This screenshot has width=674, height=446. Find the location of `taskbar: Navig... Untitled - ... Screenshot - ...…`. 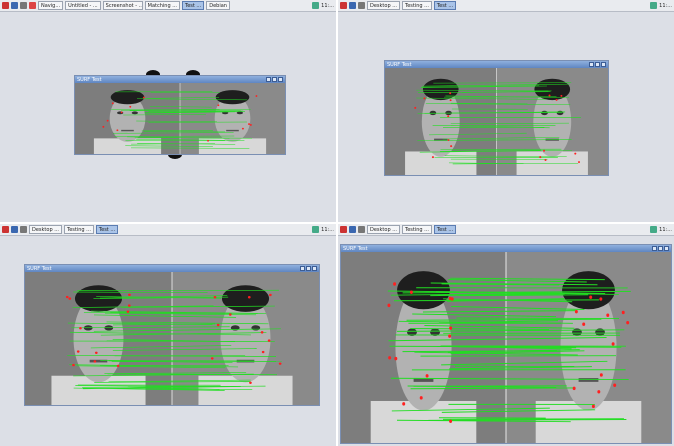

taskbar: Navig... Untitled - ... Screenshot - ...… is located at coordinates (168, 6).